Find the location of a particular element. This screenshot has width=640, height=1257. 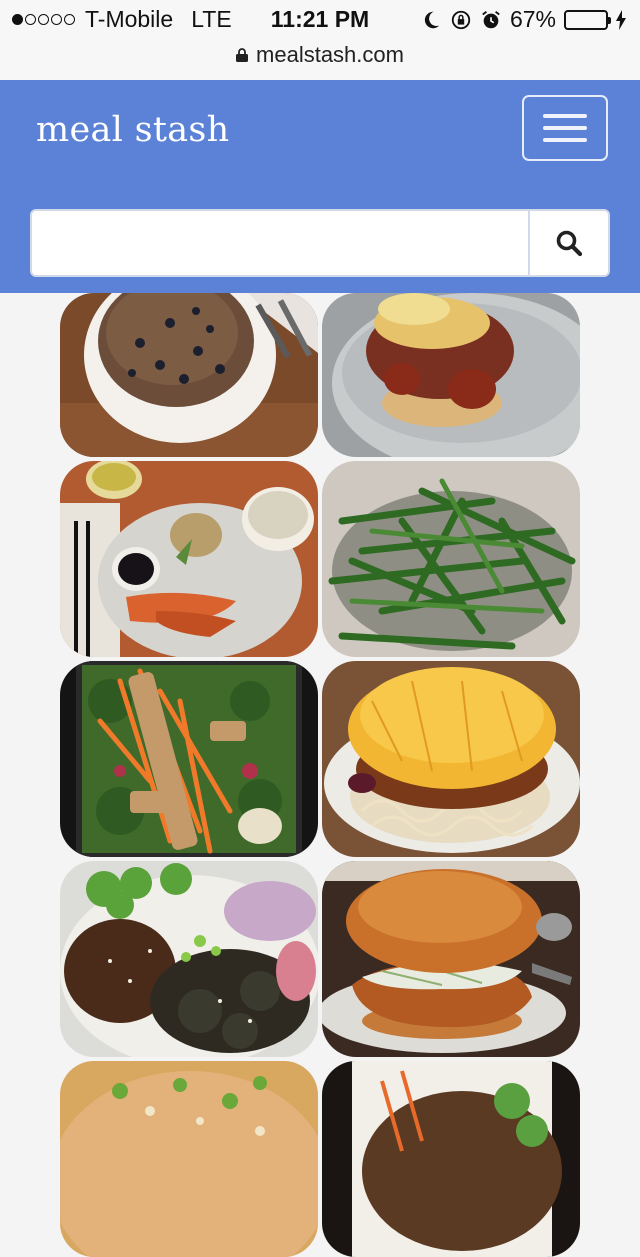

charging-bolt-icon is located at coordinates (621, 19).